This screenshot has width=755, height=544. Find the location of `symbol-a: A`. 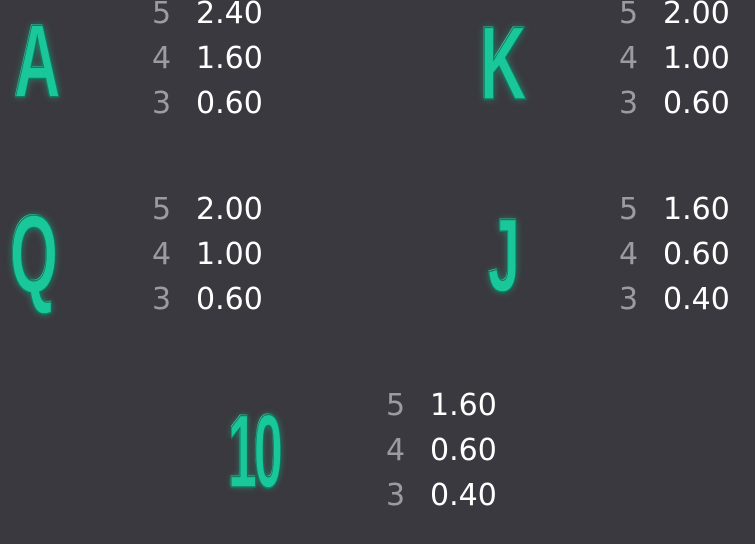

symbol-a: A is located at coordinates (37, 62).